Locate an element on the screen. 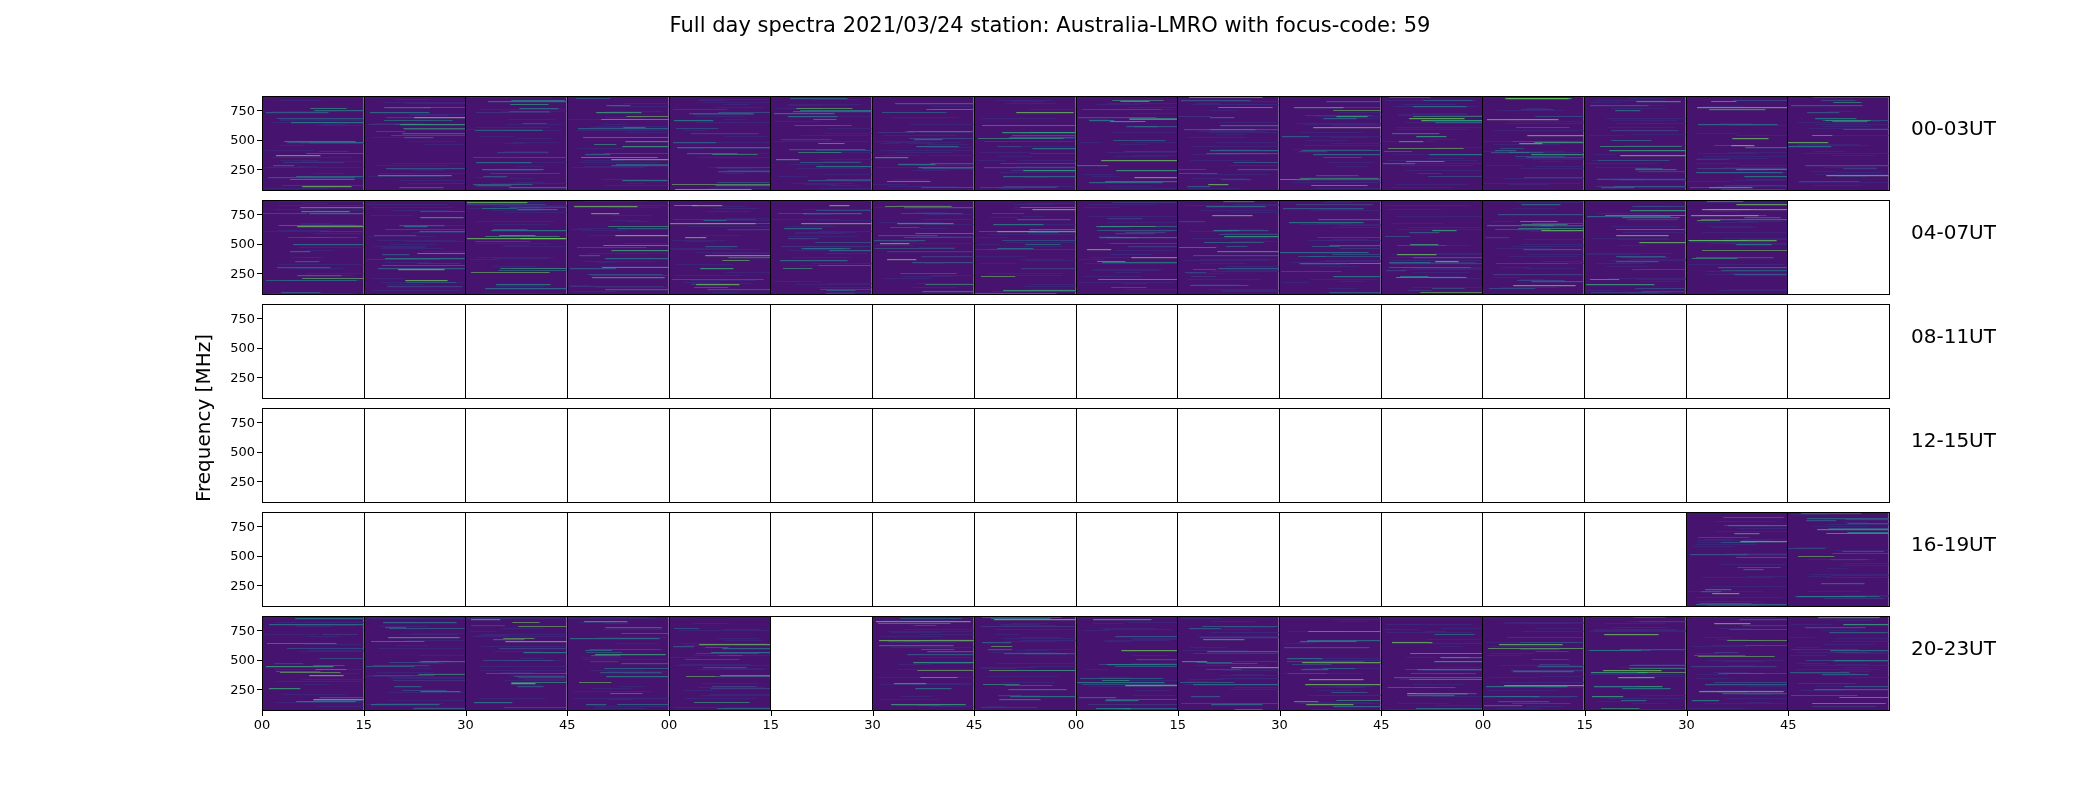 Image resolution: width=2100 pixels, height=800 pixels. row-time-label: 04-07UT is located at coordinates (1953, 232).